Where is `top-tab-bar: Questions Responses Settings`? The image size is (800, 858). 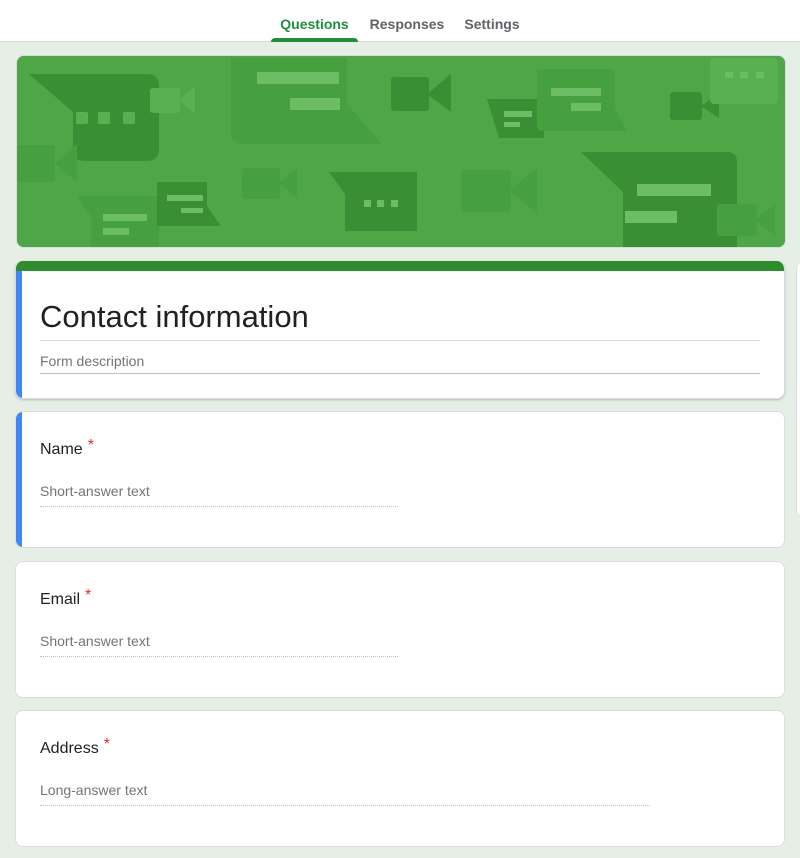 top-tab-bar: Questions Responses Settings is located at coordinates (400, 21).